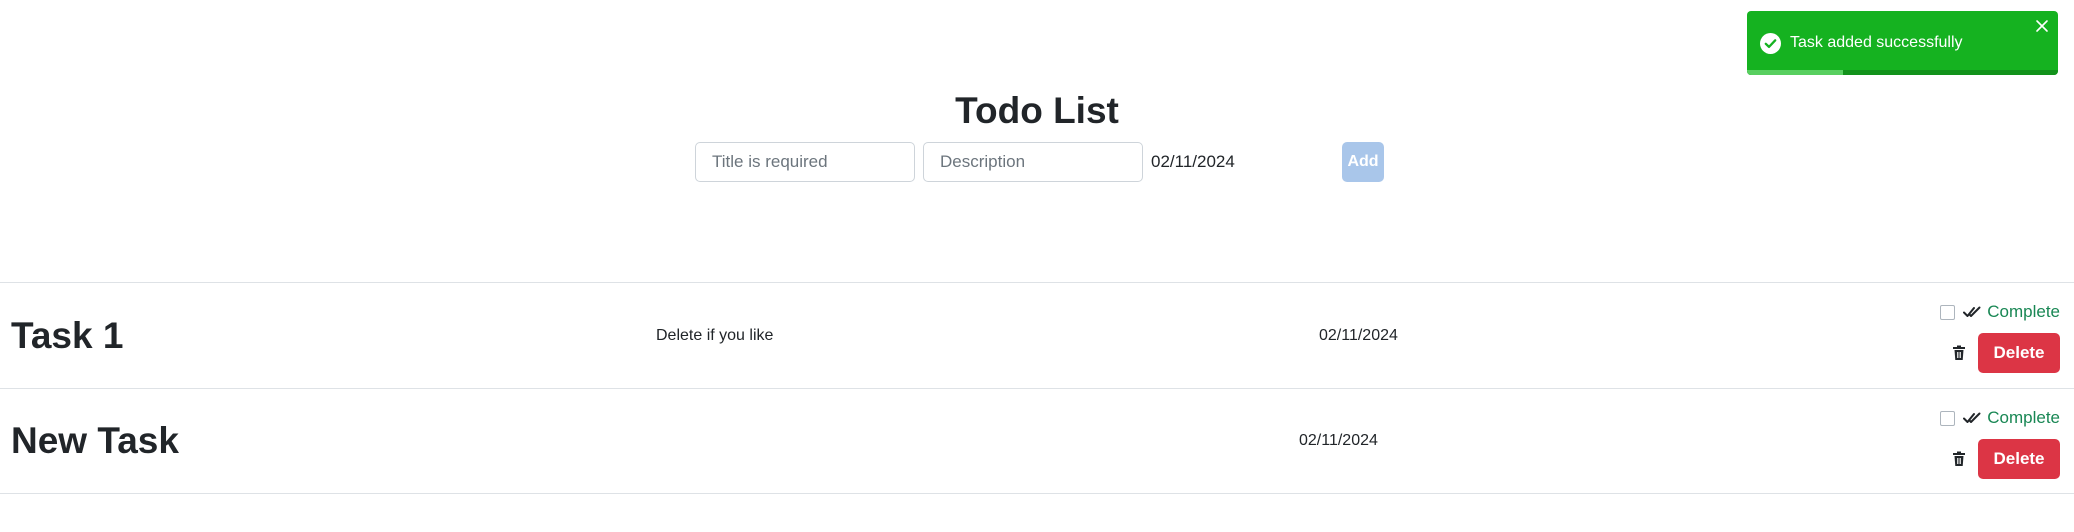 This screenshot has height=532, width=2074. Describe the element at coordinates (2042, 26) in the screenshot. I see `close-icon` at that location.